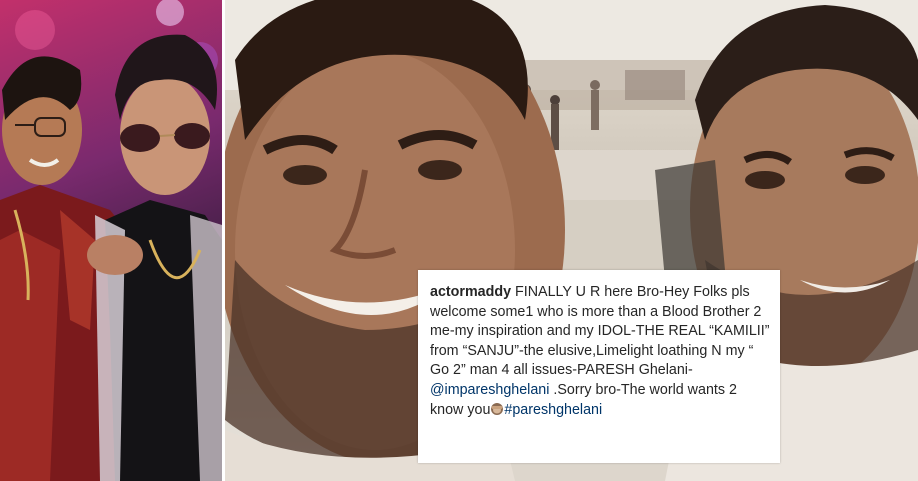 This screenshot has width=918, height=481. I want to click on caption-mention-link: @impareshghelani, so click(489, 390).